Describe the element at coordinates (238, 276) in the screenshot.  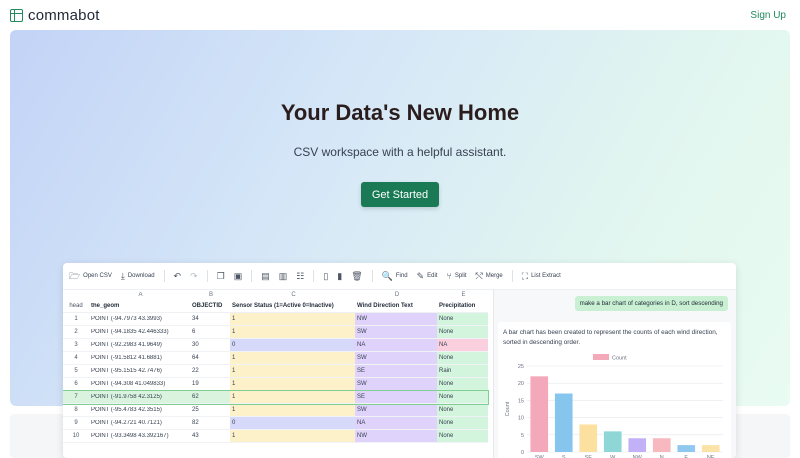
I see `paste-button: ▣` at that location.